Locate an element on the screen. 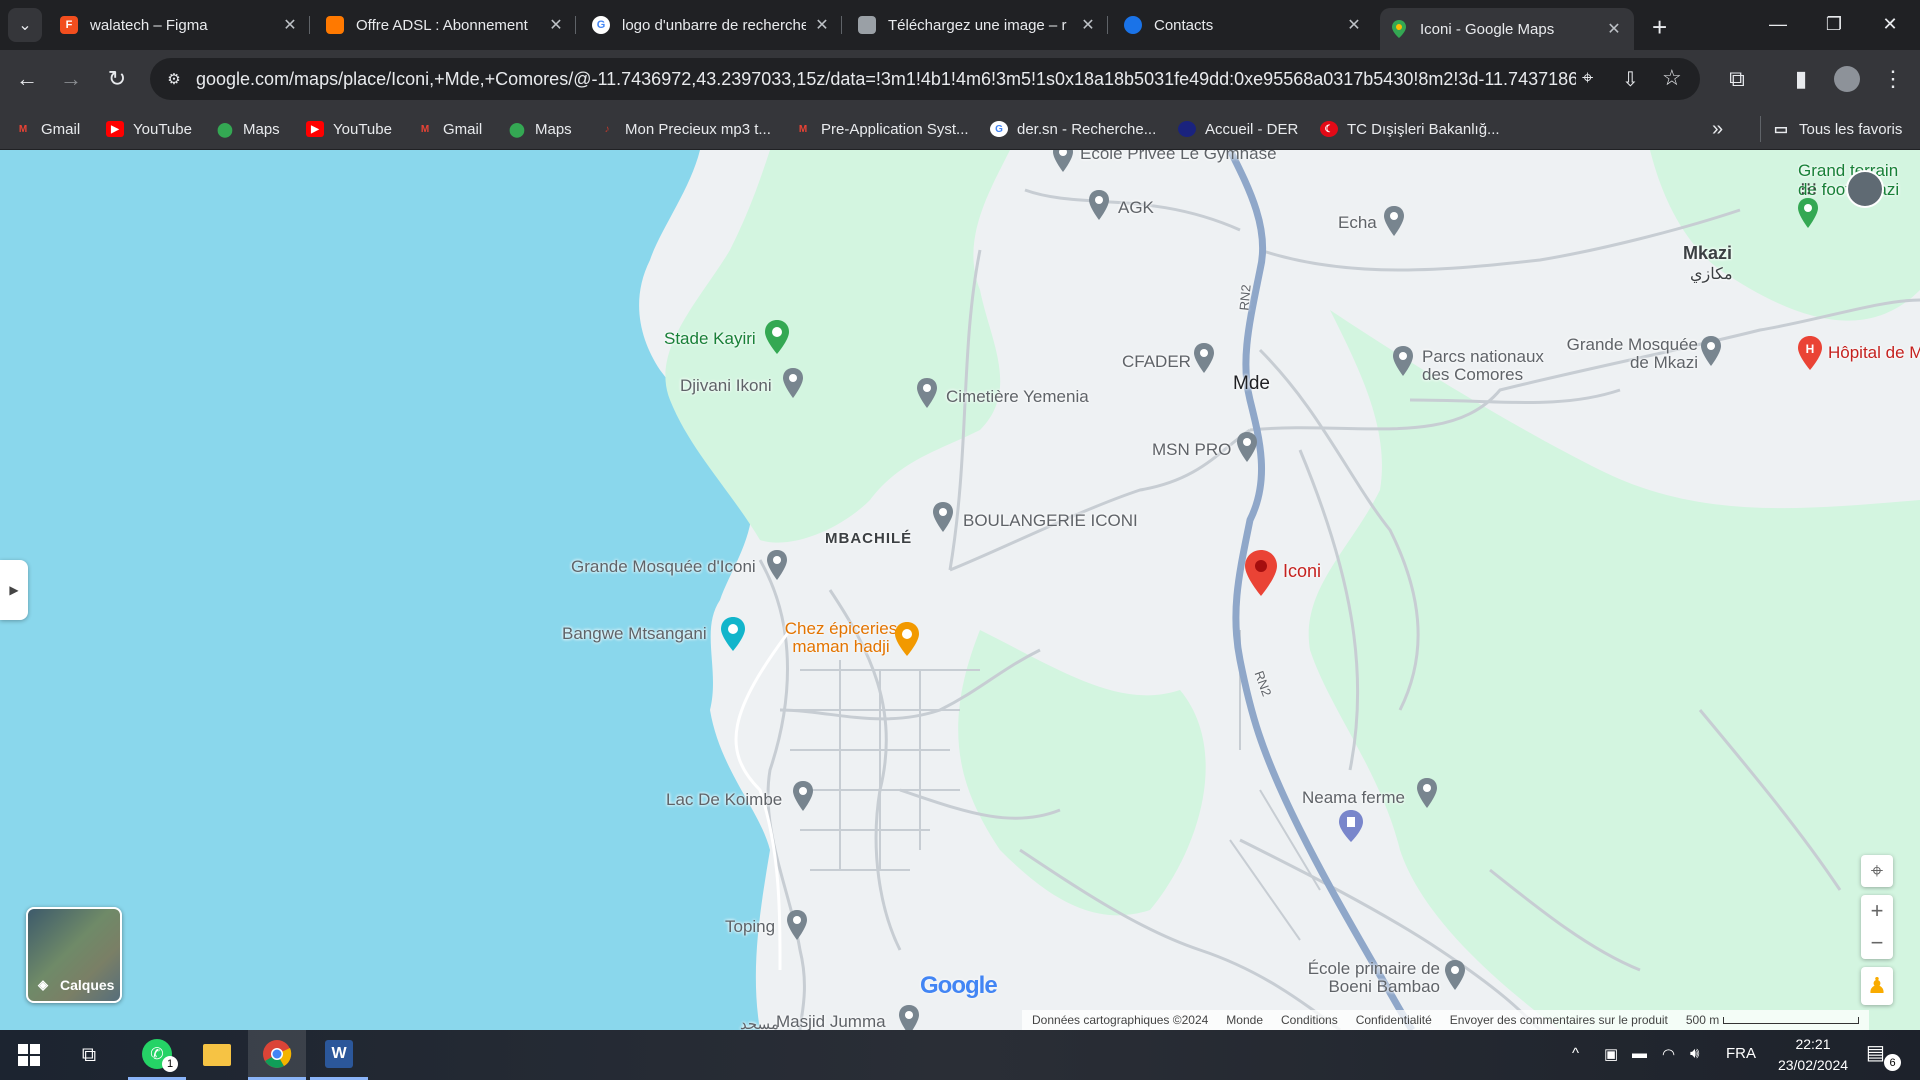 This screenshot has height=1080, width=1920. world-link: Monde is located at coordinates (1244, 1020).